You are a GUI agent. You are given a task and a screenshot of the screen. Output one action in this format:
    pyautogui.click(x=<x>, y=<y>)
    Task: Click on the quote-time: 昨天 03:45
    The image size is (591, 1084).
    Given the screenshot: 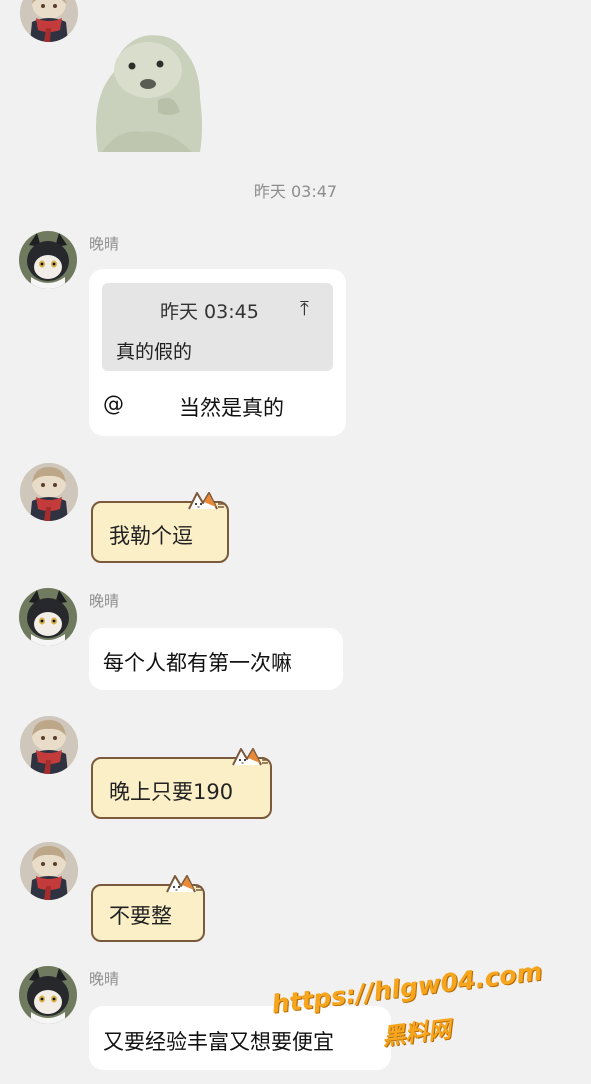 What is the action you would take?
    pyautogui.click(x=209, y=312)
    